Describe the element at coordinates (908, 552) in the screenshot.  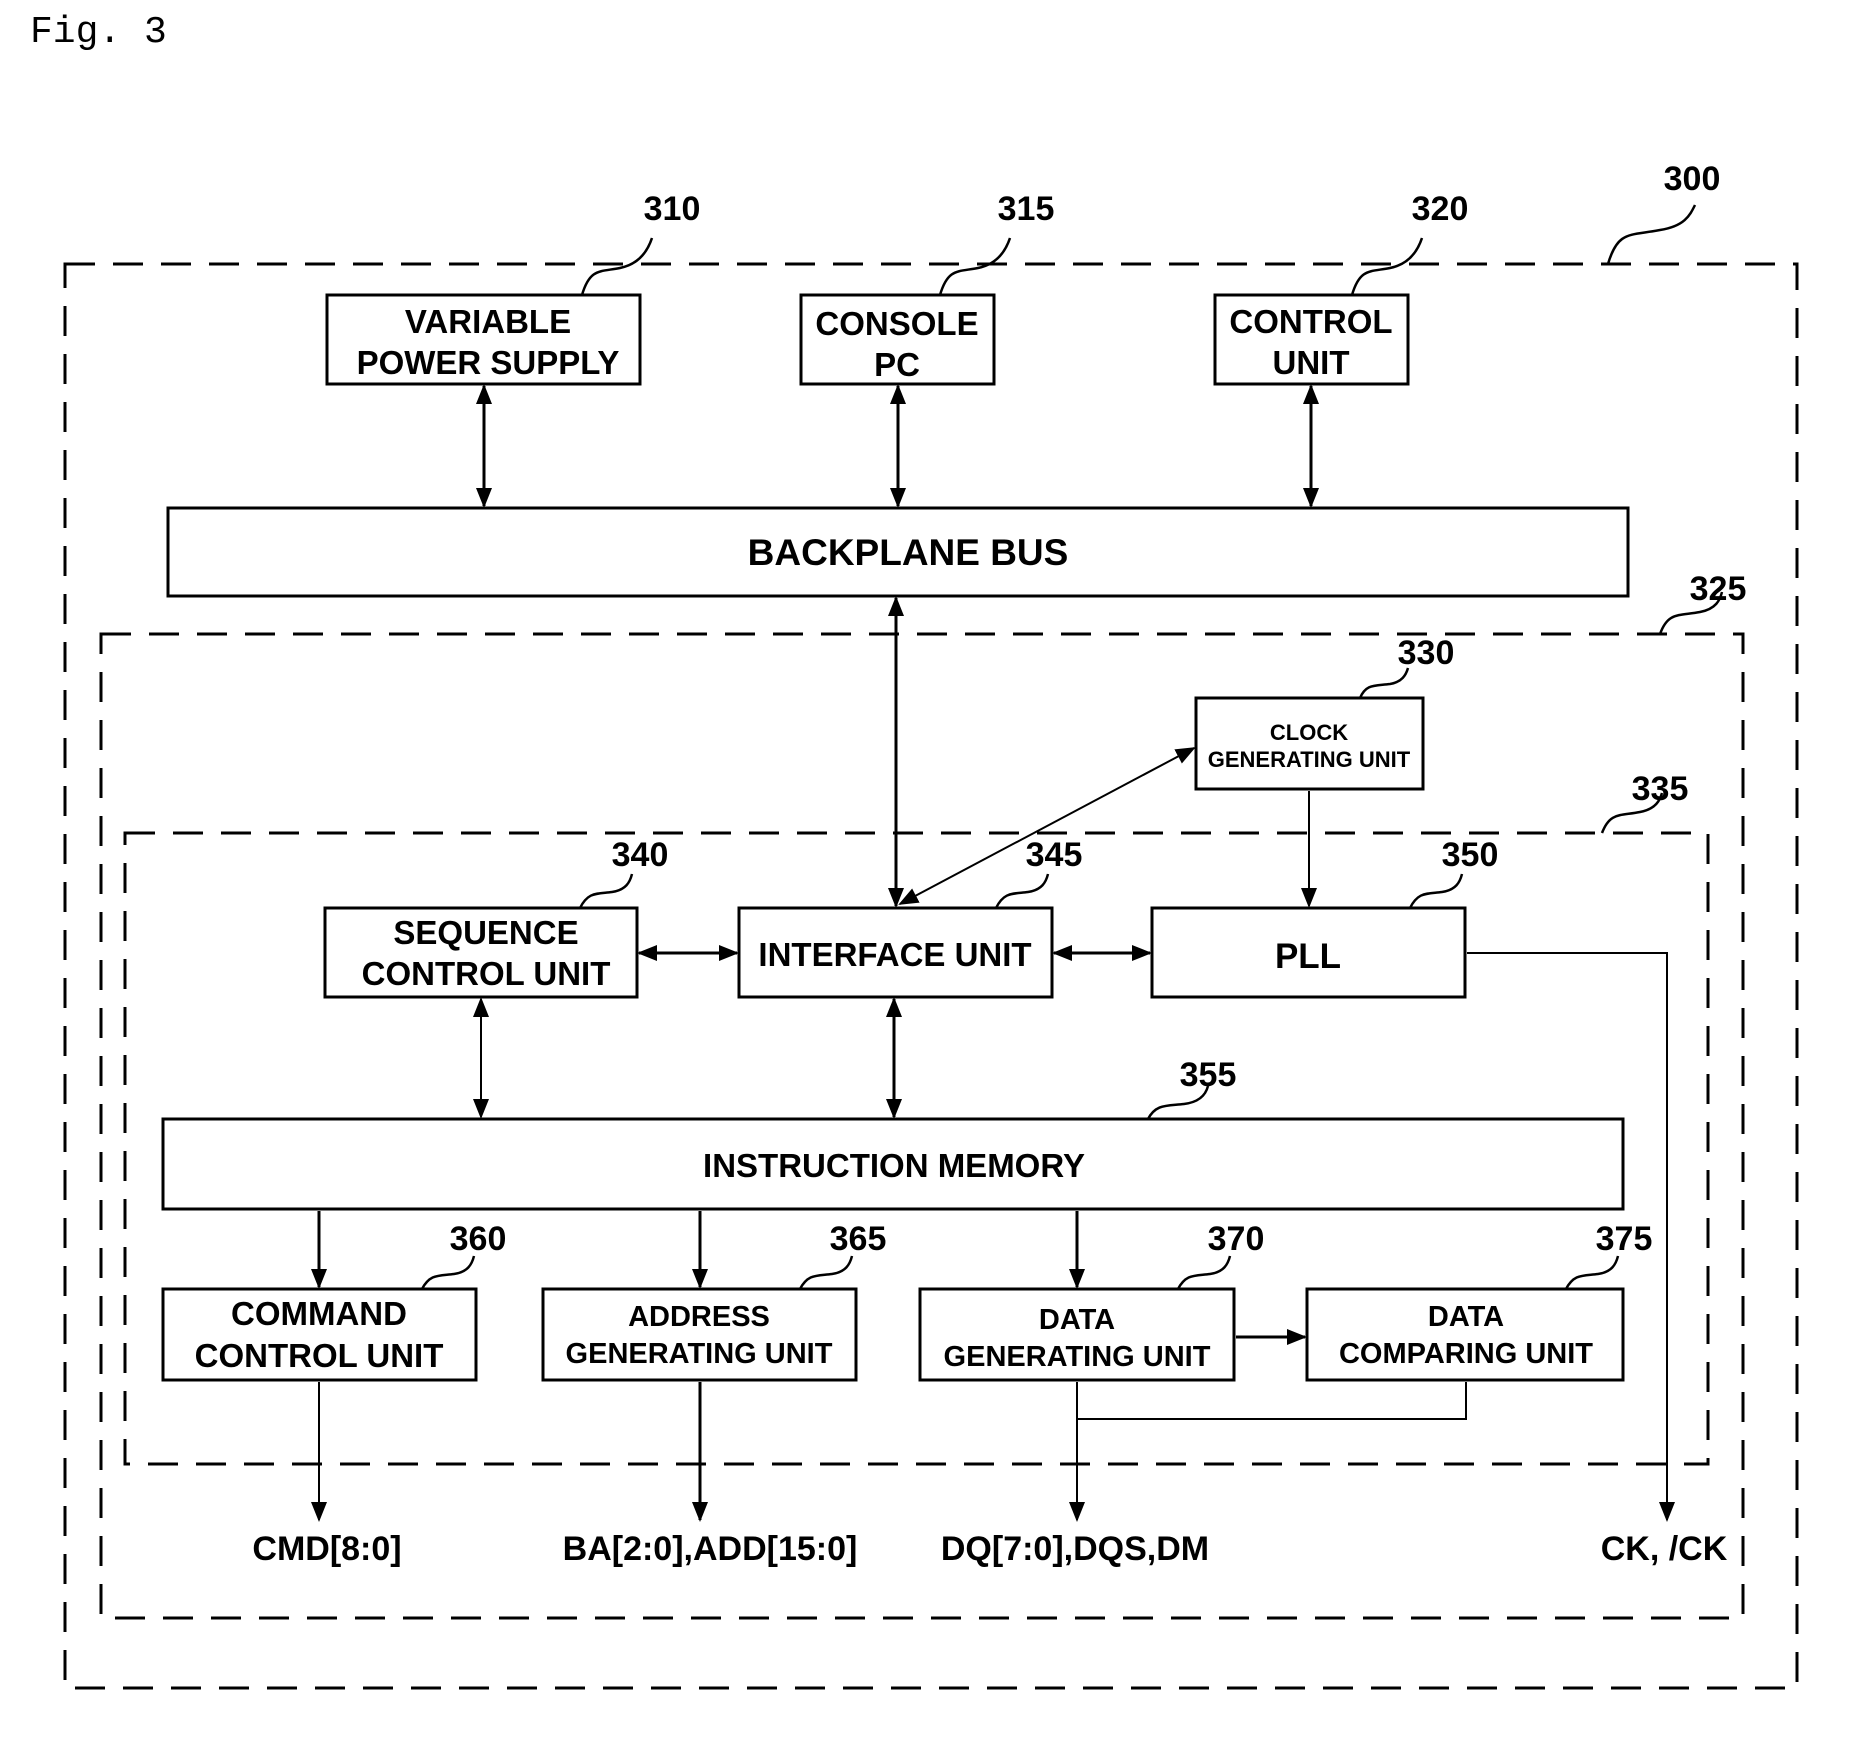
I see `backplane-bus-label: BACKPLANE BUS` at that location.